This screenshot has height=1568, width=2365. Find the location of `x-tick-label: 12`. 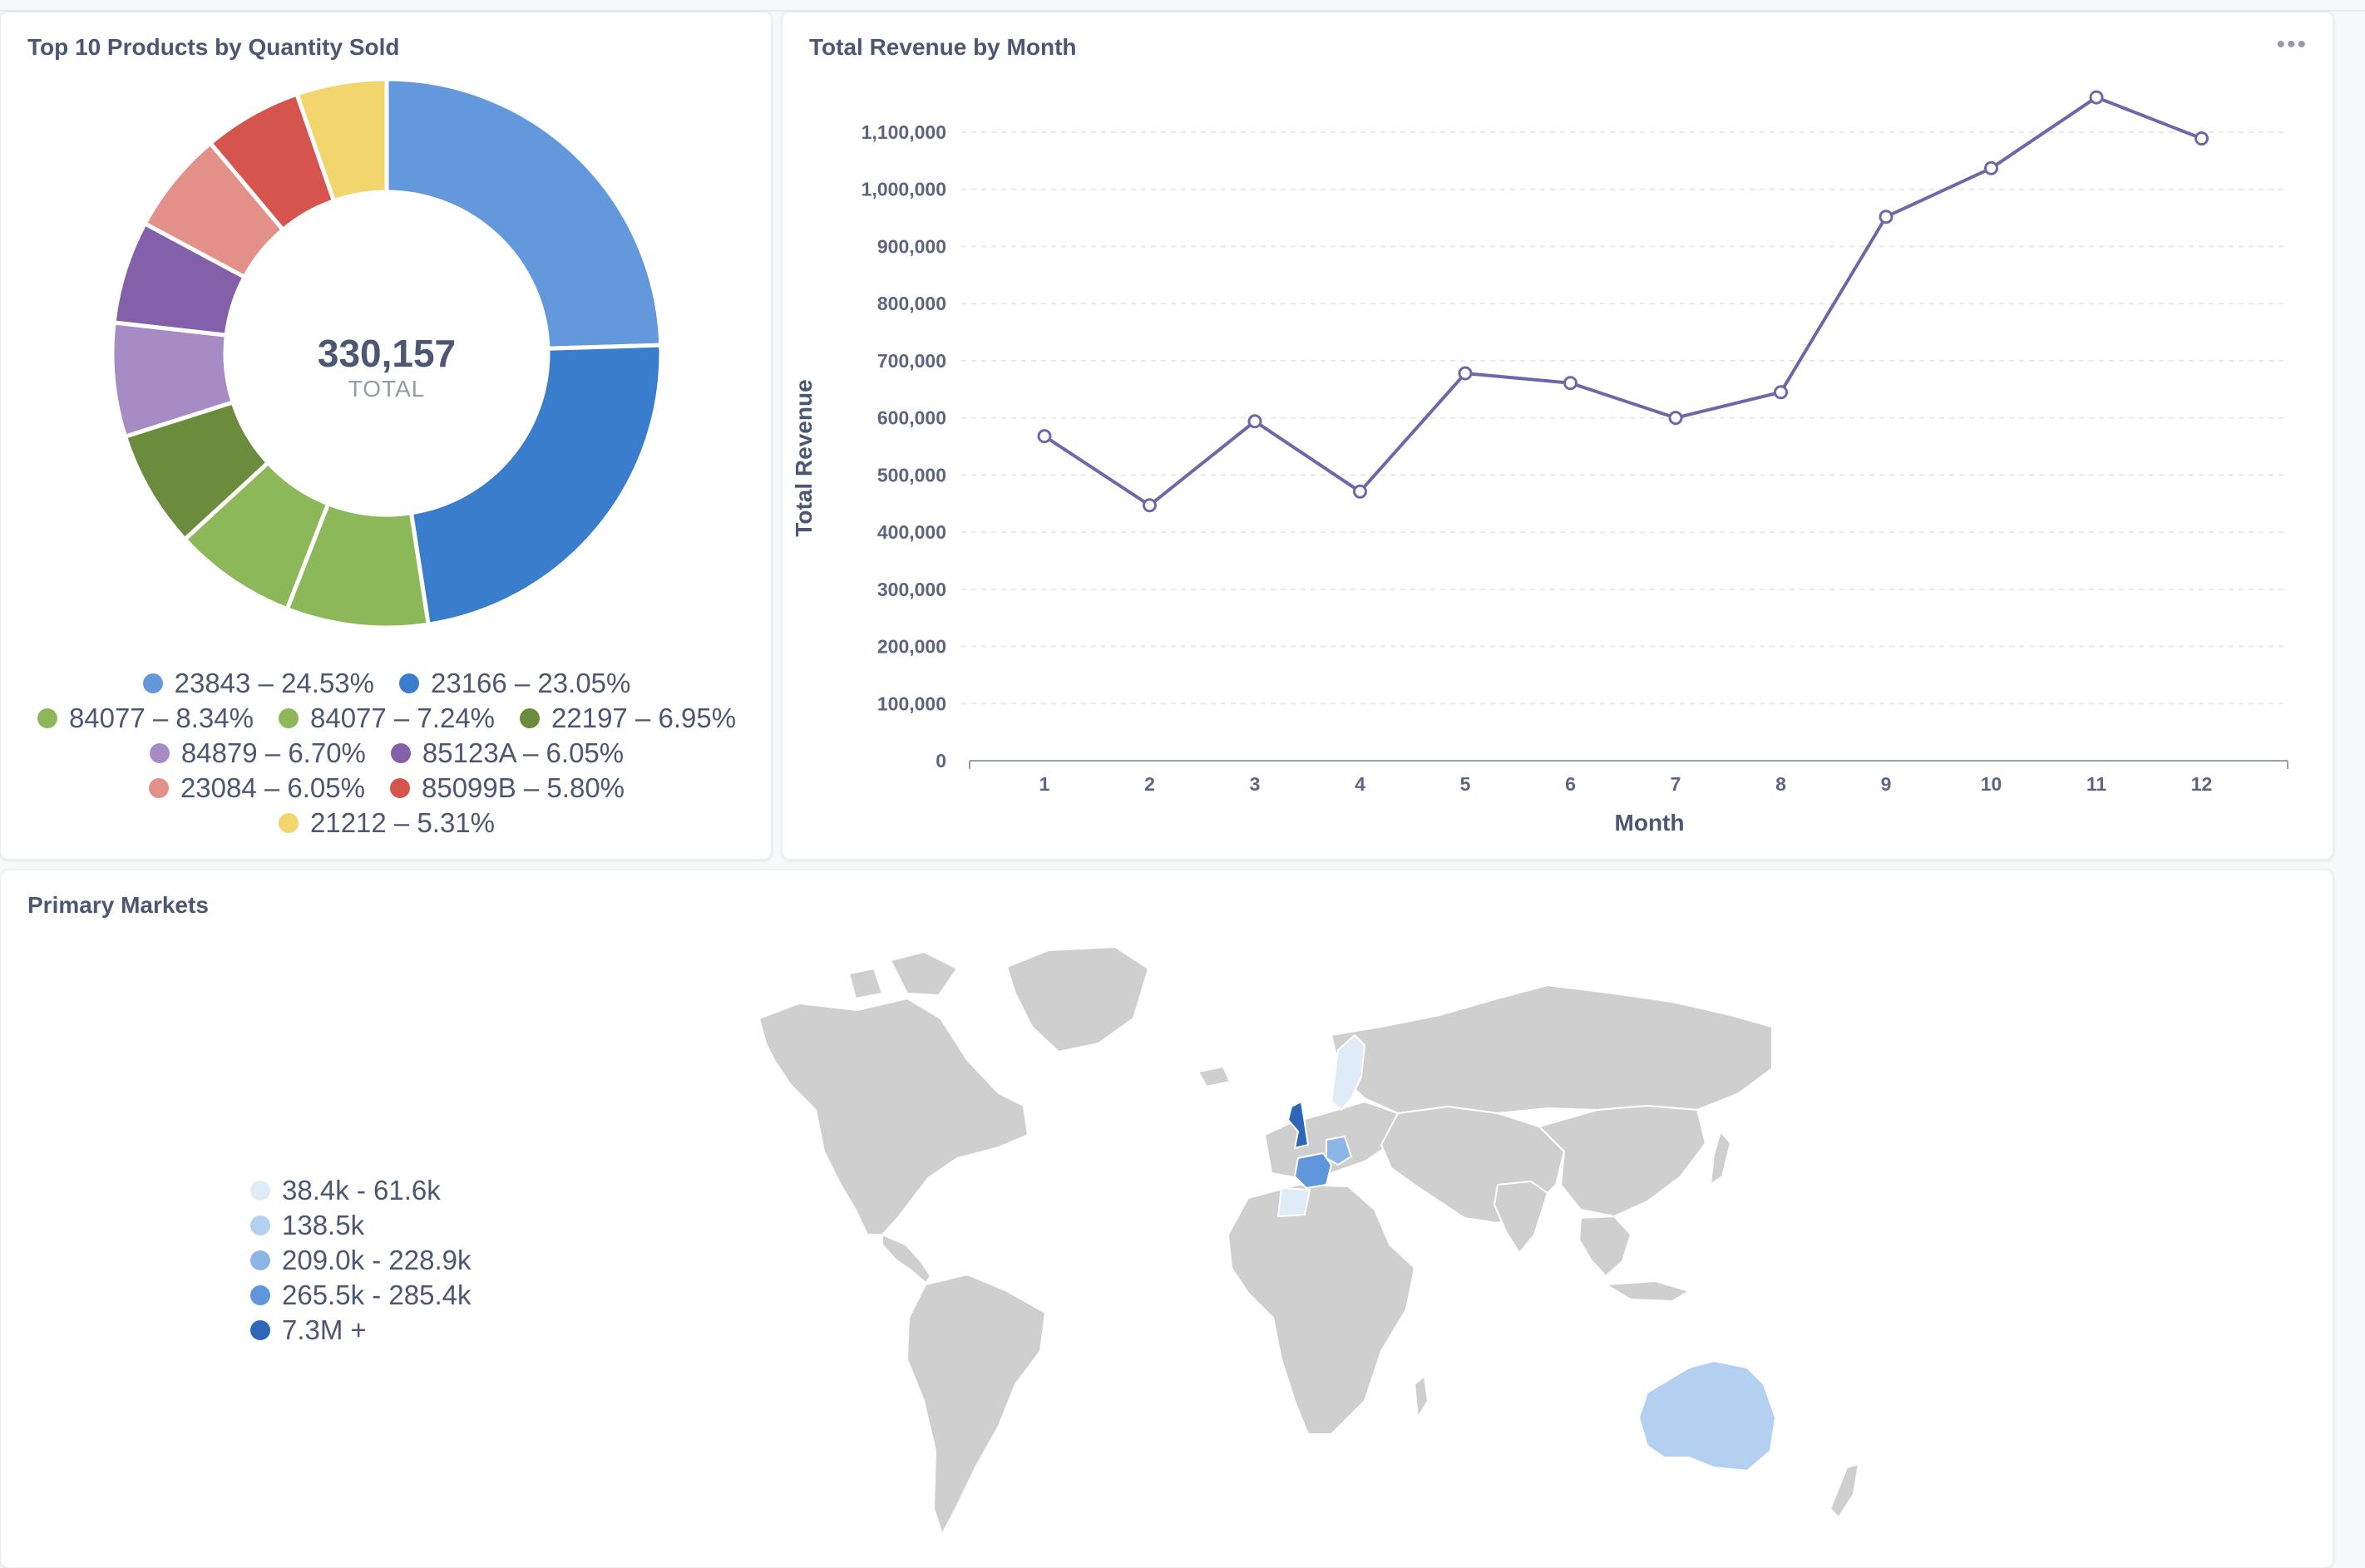

x-tick-label: 12 is located at coordinates (2202, 784).